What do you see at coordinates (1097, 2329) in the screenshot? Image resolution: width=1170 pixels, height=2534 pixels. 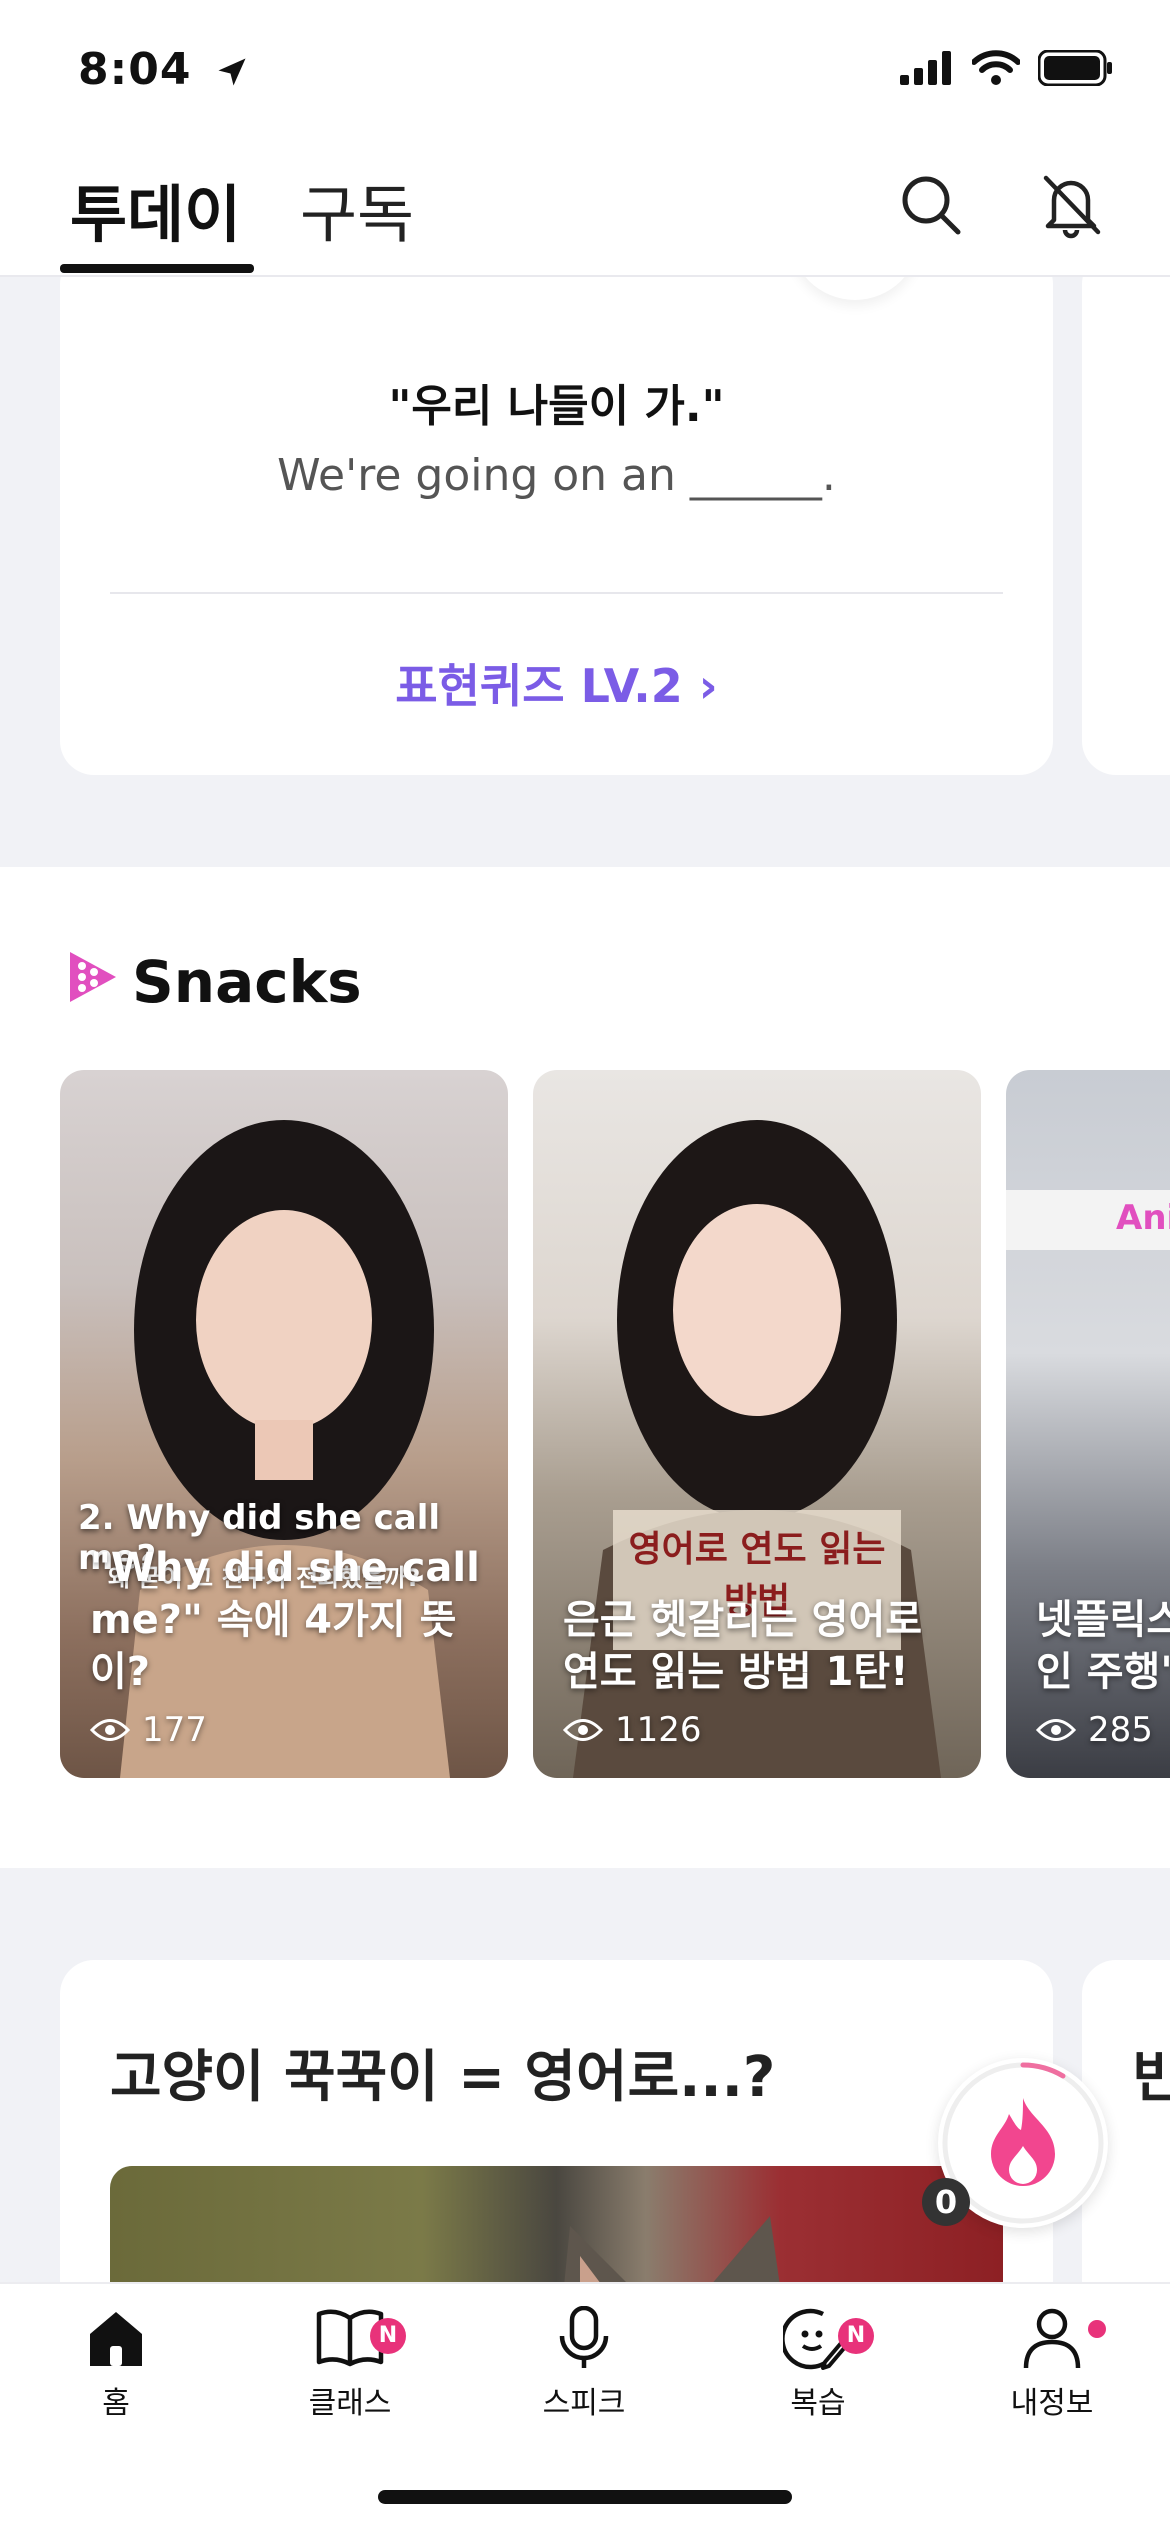 I see `notification-dot` at bounding box center [1097, 2329].